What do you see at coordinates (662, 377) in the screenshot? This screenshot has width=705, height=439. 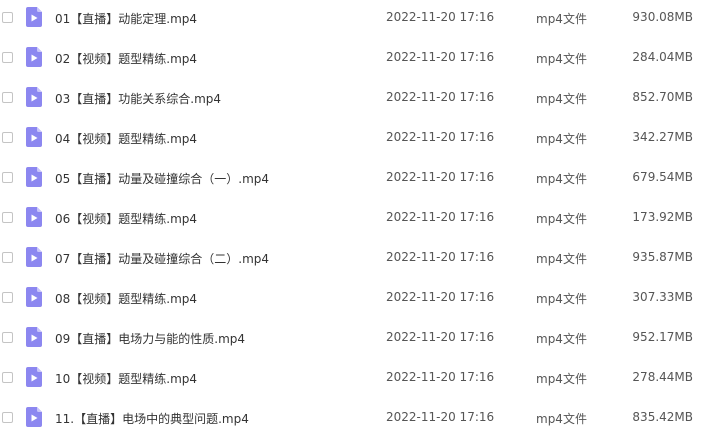 I see `file-size: 278.44MB` at bounding box center [662, 377].